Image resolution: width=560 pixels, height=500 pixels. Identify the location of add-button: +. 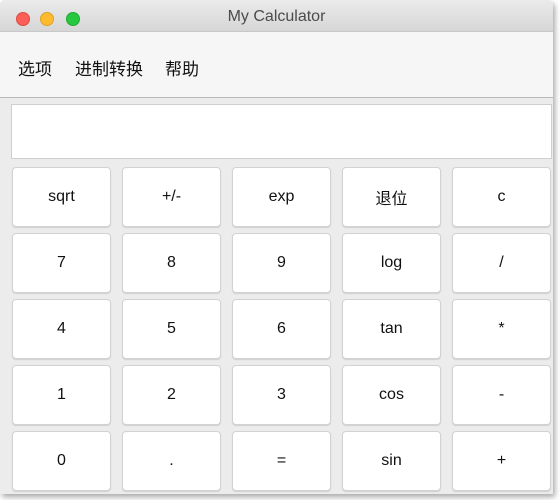
(501, 461).